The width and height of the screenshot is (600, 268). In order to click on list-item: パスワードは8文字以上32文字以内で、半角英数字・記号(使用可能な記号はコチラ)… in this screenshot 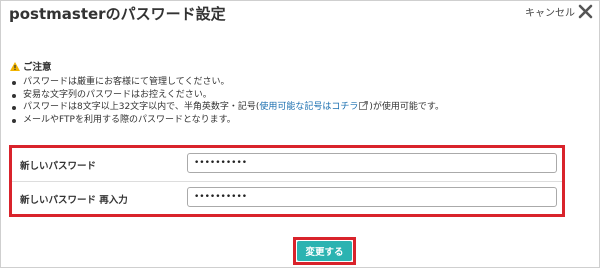, I will do `click(300, 107)`.